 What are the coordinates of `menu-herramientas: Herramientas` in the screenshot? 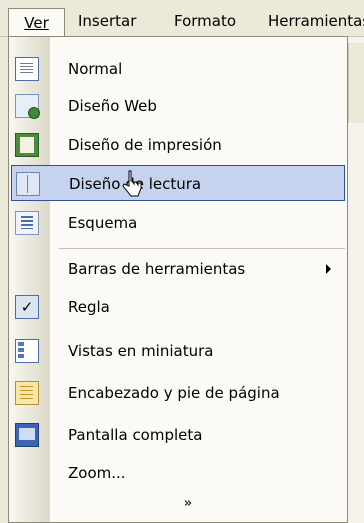 It's located at (316, 21).